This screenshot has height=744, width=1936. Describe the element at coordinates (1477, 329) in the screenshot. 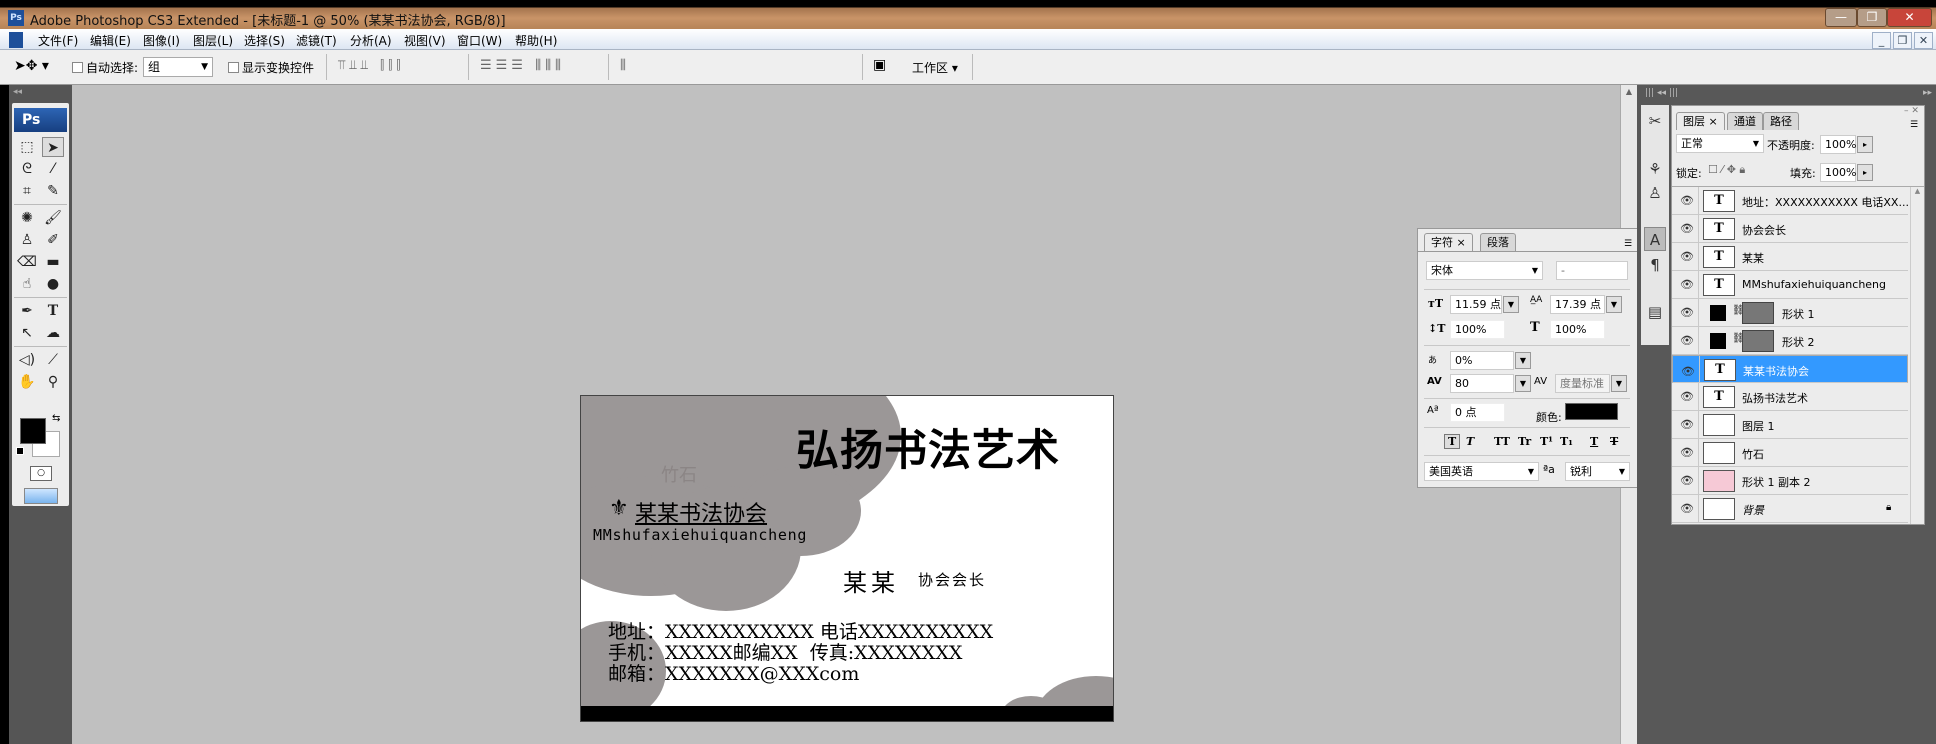

I see `vertical-scale-field: 100%` at that location.